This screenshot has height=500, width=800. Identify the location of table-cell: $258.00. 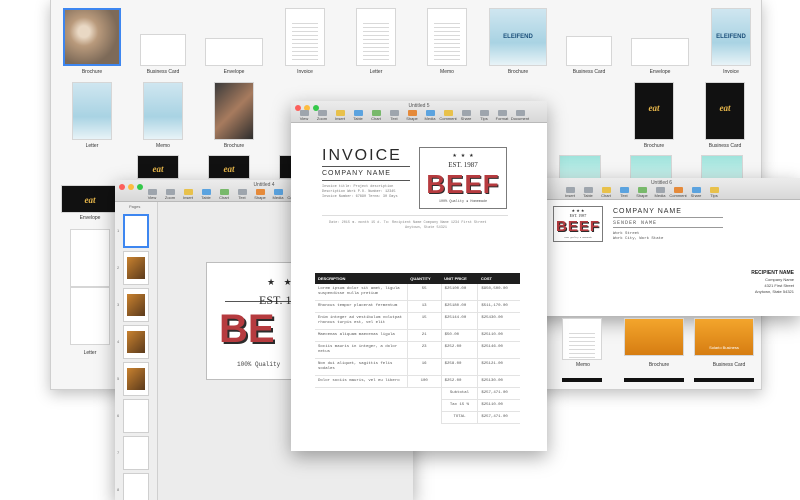
(459, 367).